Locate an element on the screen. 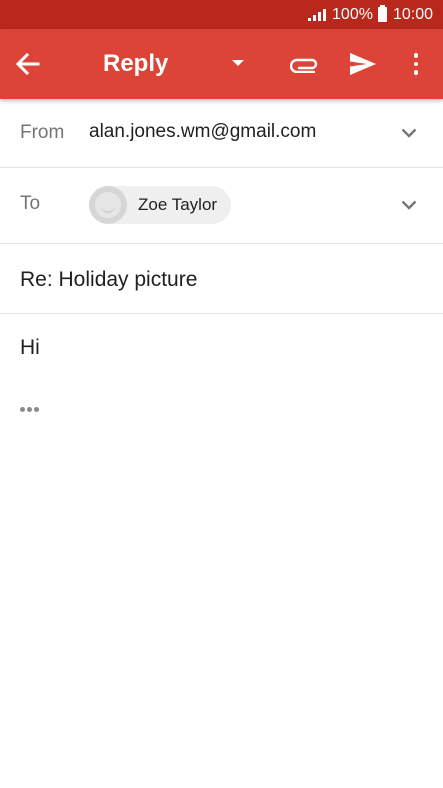 Image resolution: width=443 pixels, height=788 pixels. status-bar: 100% 10:00 is located at coordinates (221, 14).